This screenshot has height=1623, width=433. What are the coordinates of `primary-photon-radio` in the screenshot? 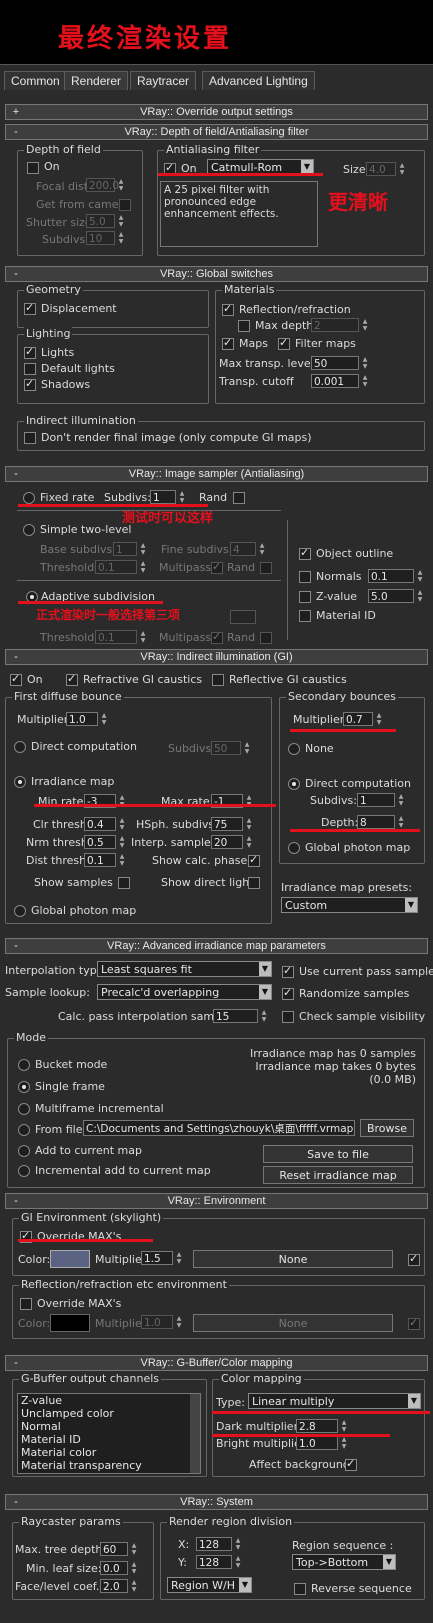 It's located at (20, 911).